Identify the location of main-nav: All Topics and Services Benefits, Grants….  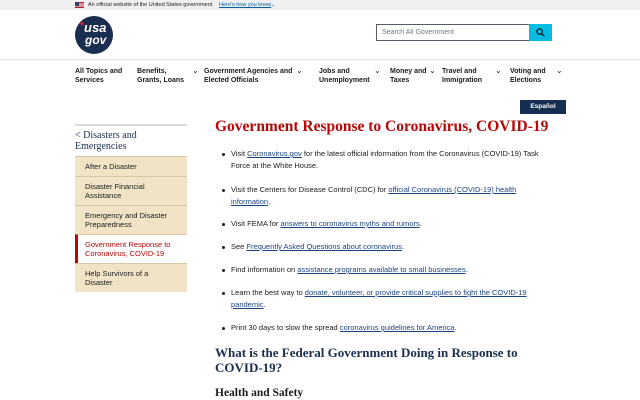
(320, 75).